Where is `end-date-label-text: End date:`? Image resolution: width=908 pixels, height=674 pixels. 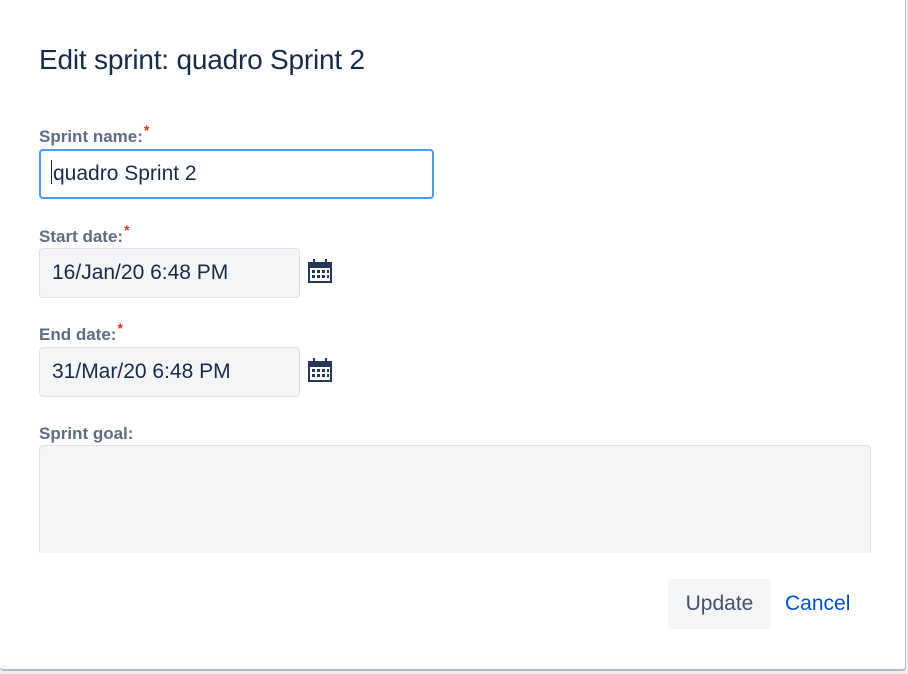 end-date-label-text: End date: is located at coordinates (78, 334).